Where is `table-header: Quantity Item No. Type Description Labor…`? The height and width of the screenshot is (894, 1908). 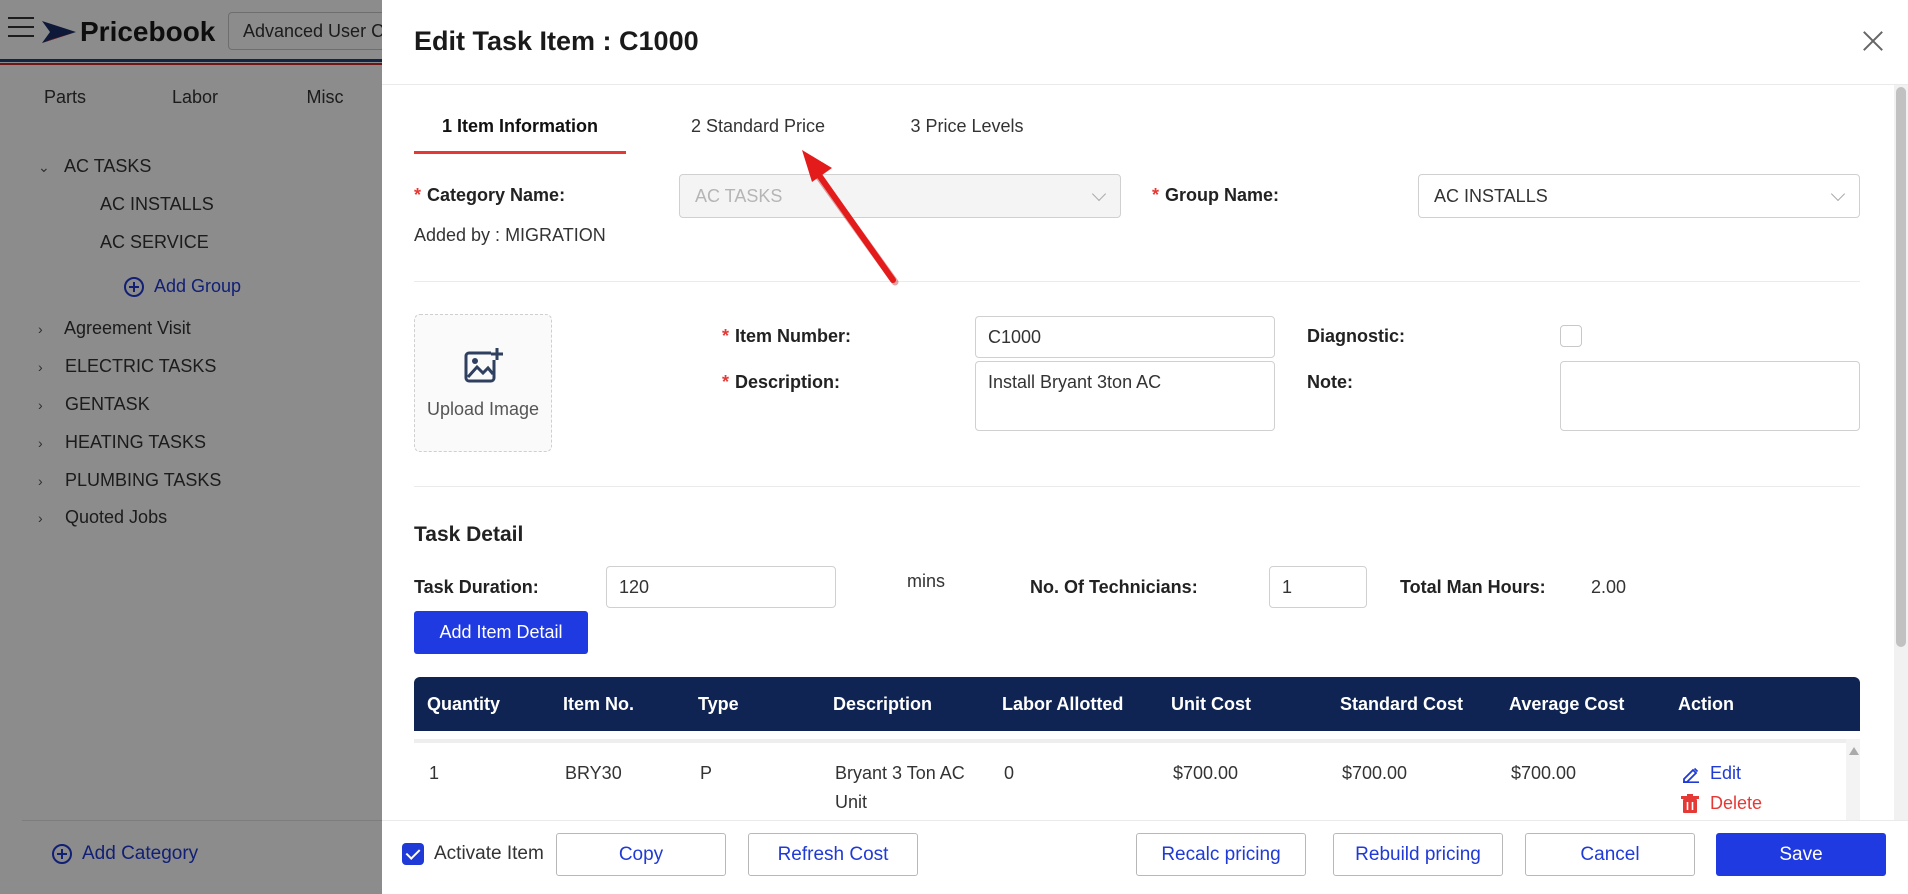
table-header: Quantity Item No. Type Description Labor… is located at coordinates (1137, 704).